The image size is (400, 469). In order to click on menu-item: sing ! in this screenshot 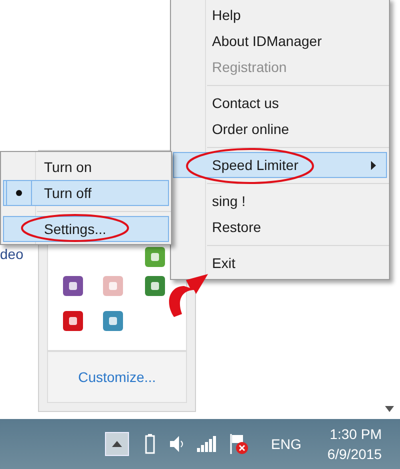, I will do `click(280, 201)`.